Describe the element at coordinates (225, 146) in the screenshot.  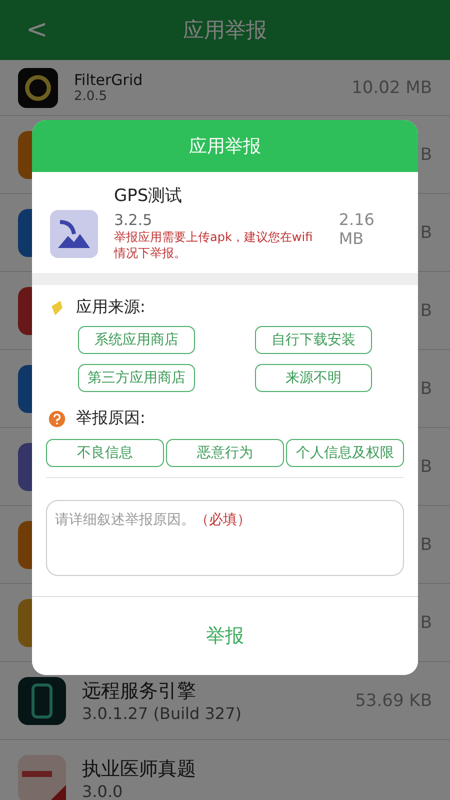
I see `dialog-title: 应用举报` at that location.